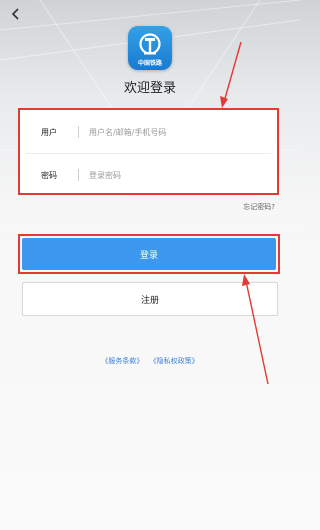 The width and height of the screenshot is (320, 530). Describe the element at coordinates (149, 63) in the screenshot. I see `logo-caption: 中国铁路` at that location.